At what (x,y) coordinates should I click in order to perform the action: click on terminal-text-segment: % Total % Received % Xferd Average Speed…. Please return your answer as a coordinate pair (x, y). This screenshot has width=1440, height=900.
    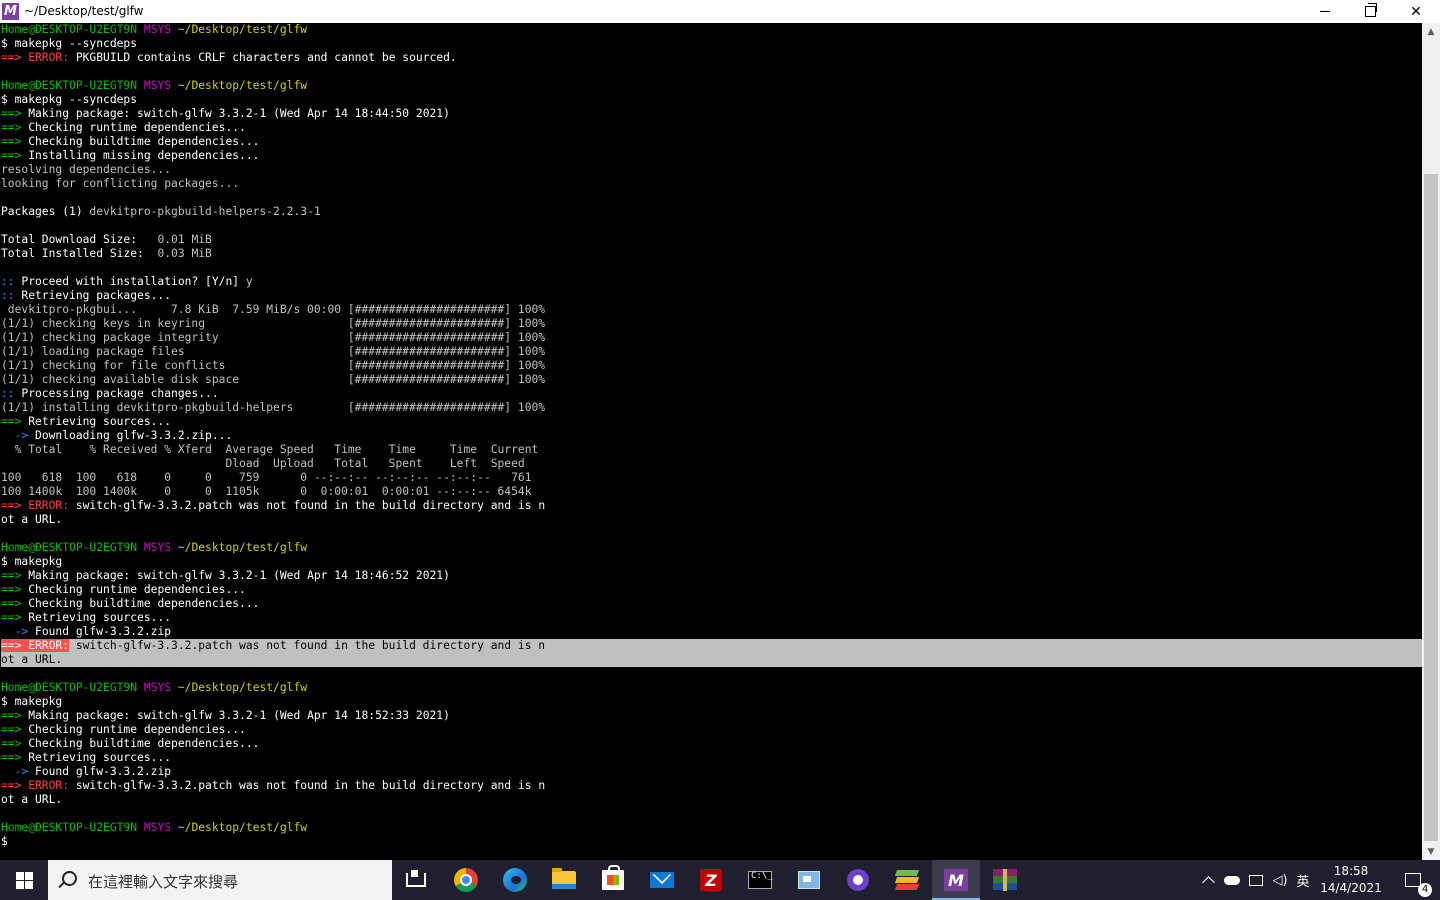
    Looking at the image, I should click on (270, 449).